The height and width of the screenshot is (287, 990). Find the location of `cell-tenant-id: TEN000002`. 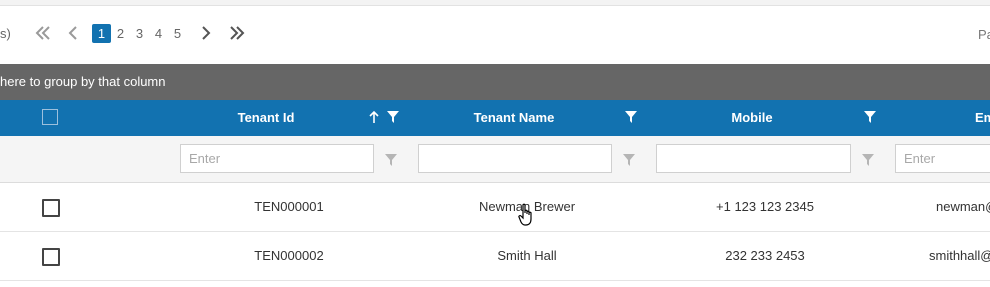

cell-tenant-id: TEN000002 is located at coordinates (289, 255).